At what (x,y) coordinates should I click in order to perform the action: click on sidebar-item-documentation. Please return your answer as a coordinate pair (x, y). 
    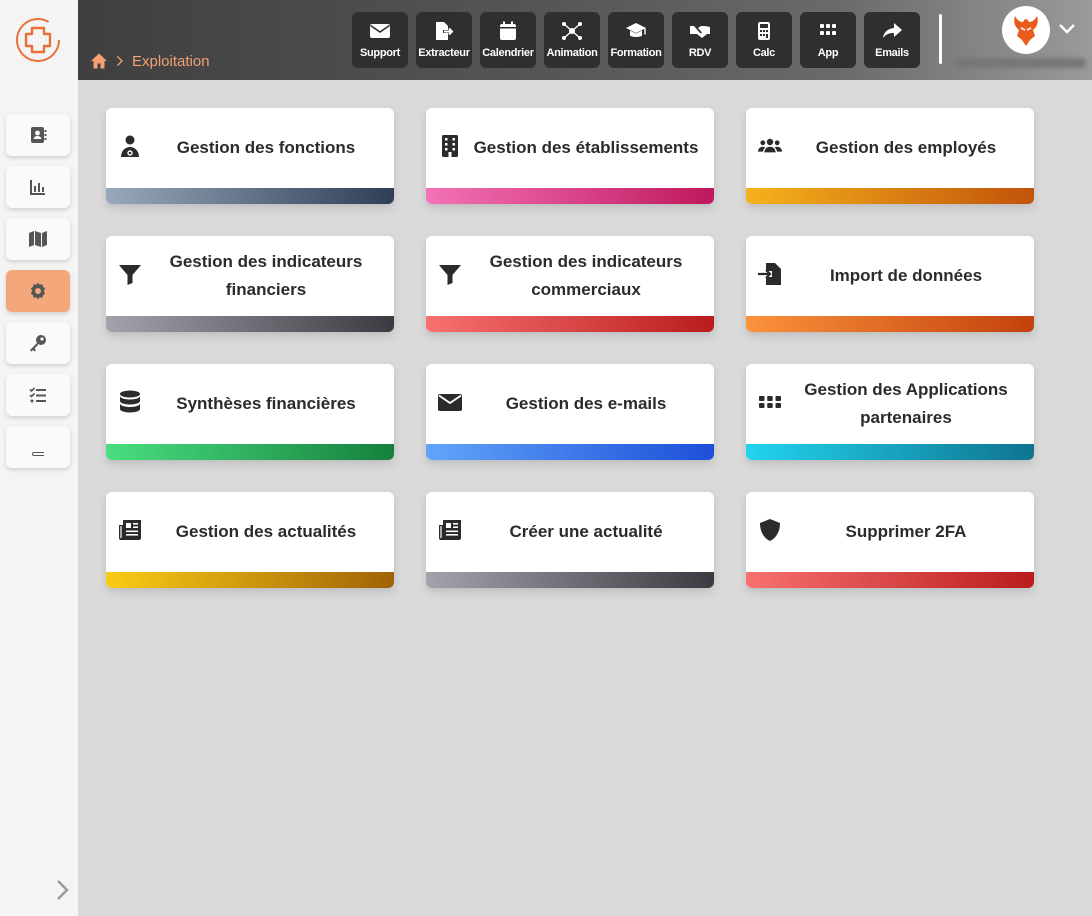
    Looking at the image, I should click on (38, 447).